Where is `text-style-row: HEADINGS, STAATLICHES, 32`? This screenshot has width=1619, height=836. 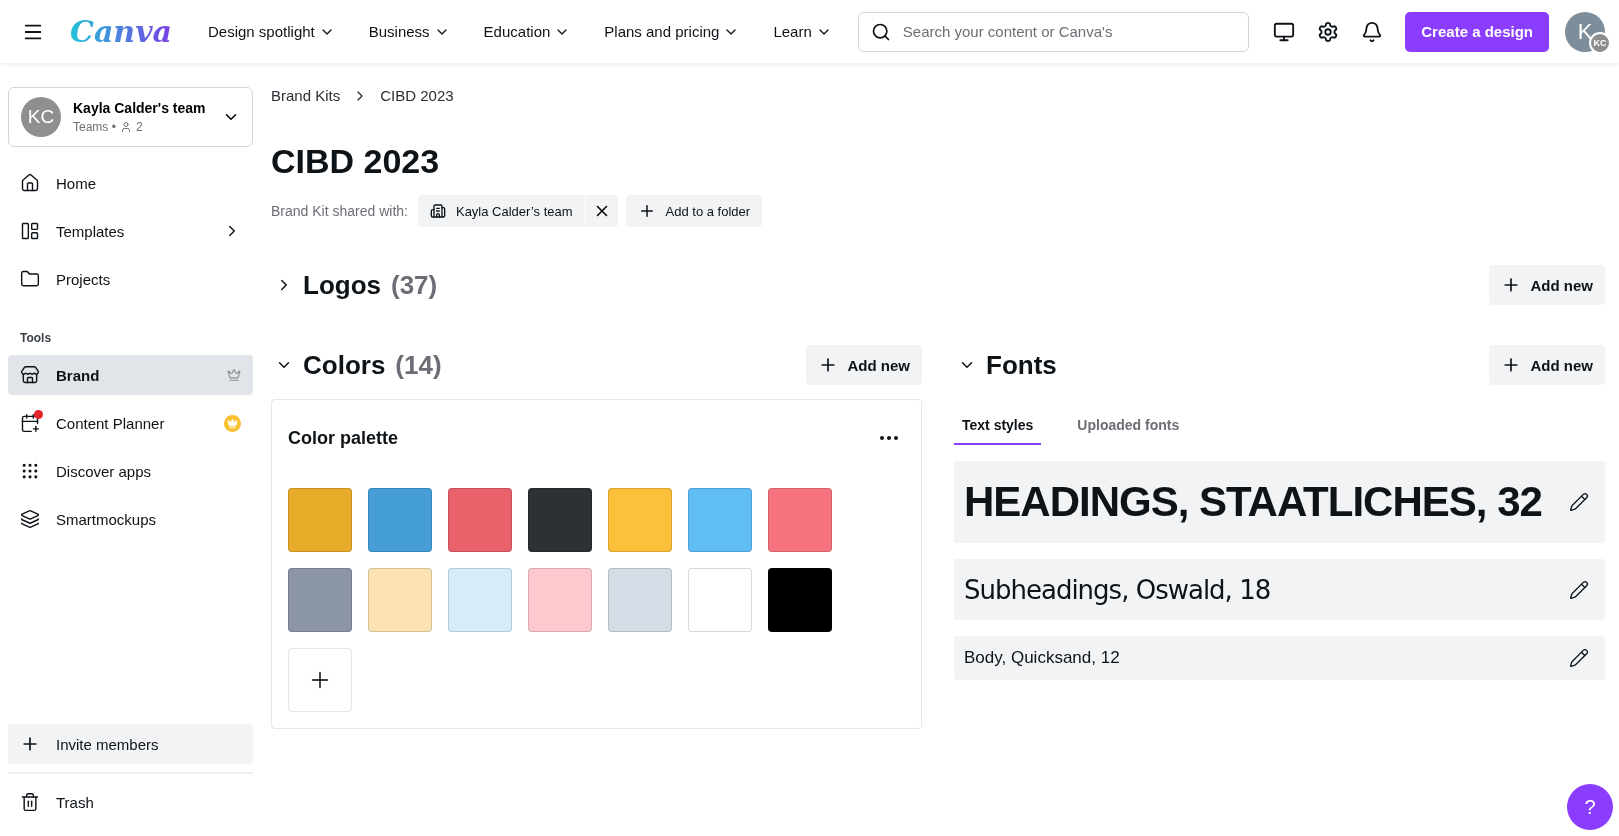
text-style-row: HEADINGS, STAATLICHES, 32 is located at coordinates (1279, 502).